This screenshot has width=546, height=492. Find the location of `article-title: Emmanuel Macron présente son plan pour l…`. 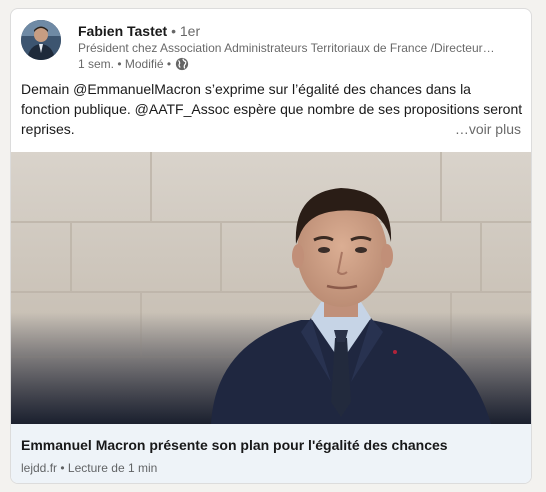

article-title: Emmanuel Macron présente son plan pour l… is located at coordinates (234, 445).